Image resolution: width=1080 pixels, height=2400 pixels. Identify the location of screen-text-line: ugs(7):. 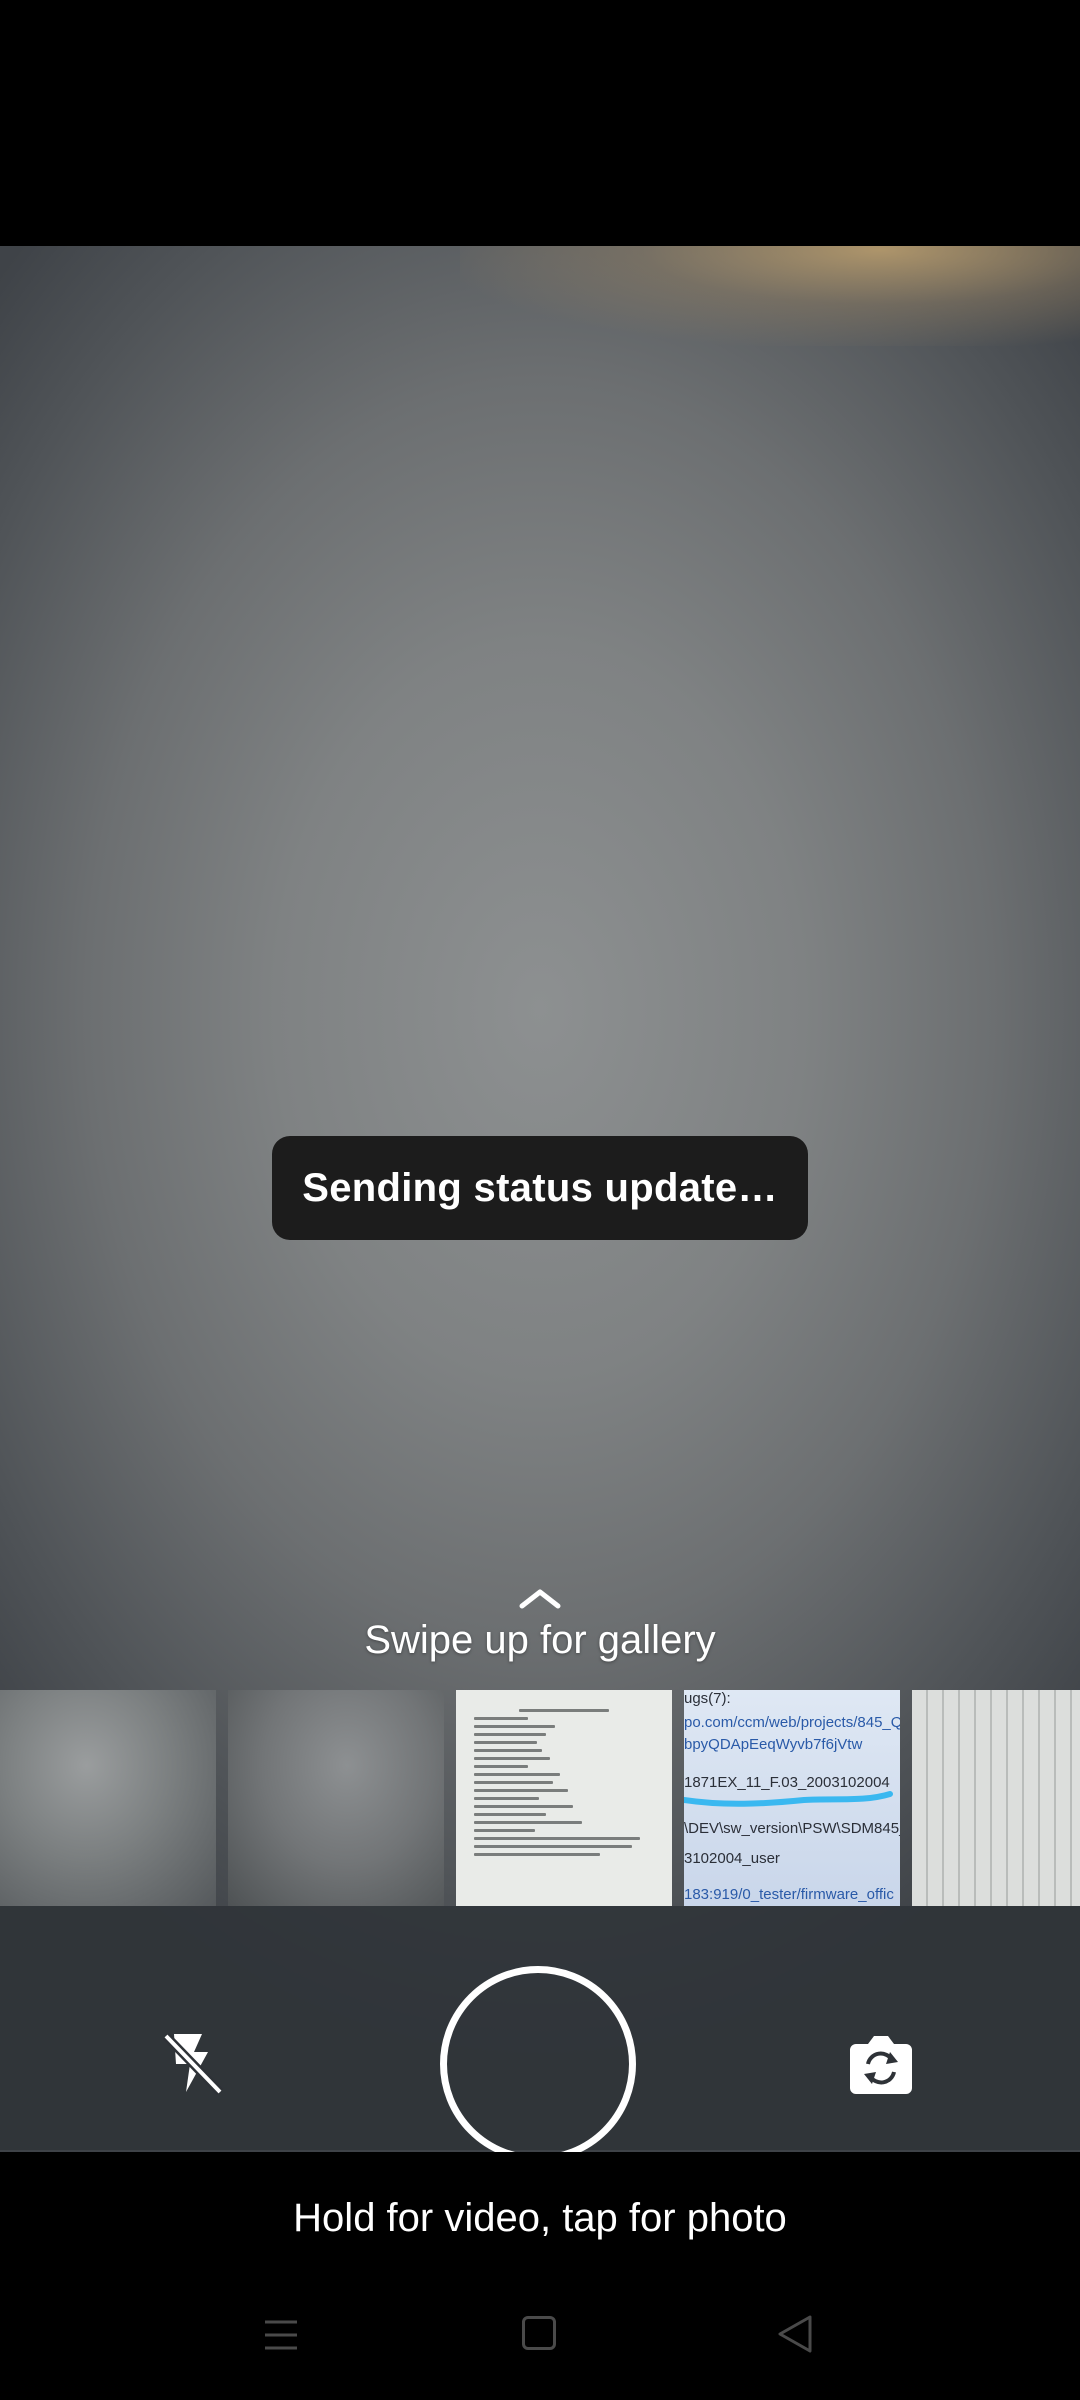
(707, 1698).